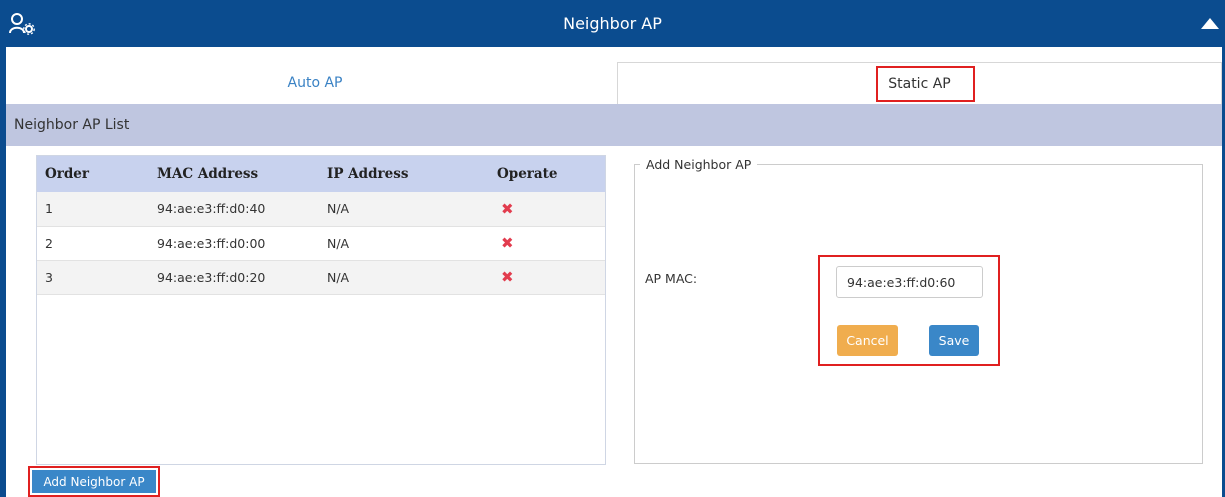 The height and width of the screenshot is (497, 1225). I want to click on cell-order: 3, so click(49, 277).